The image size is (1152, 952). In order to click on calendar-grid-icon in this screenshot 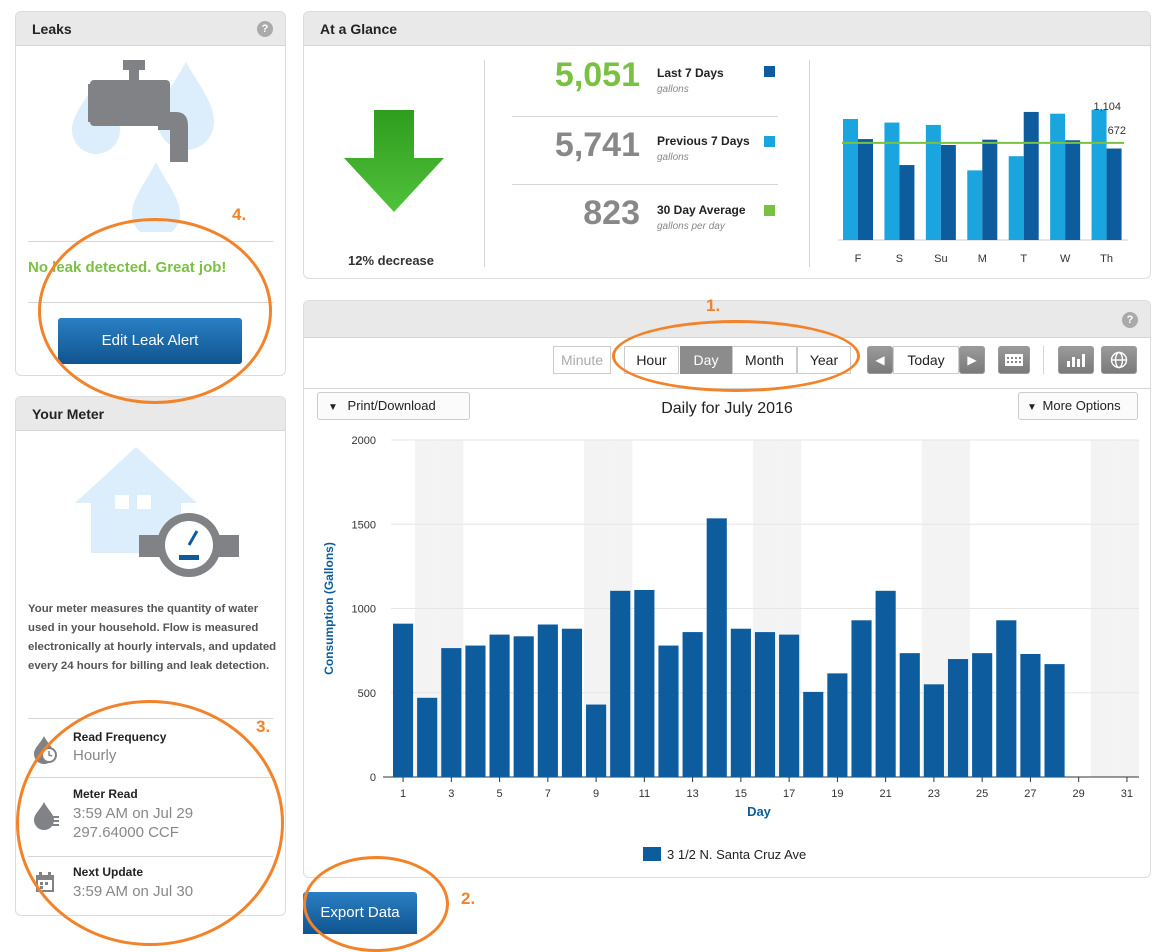, I will do `click(1014, 360)`.